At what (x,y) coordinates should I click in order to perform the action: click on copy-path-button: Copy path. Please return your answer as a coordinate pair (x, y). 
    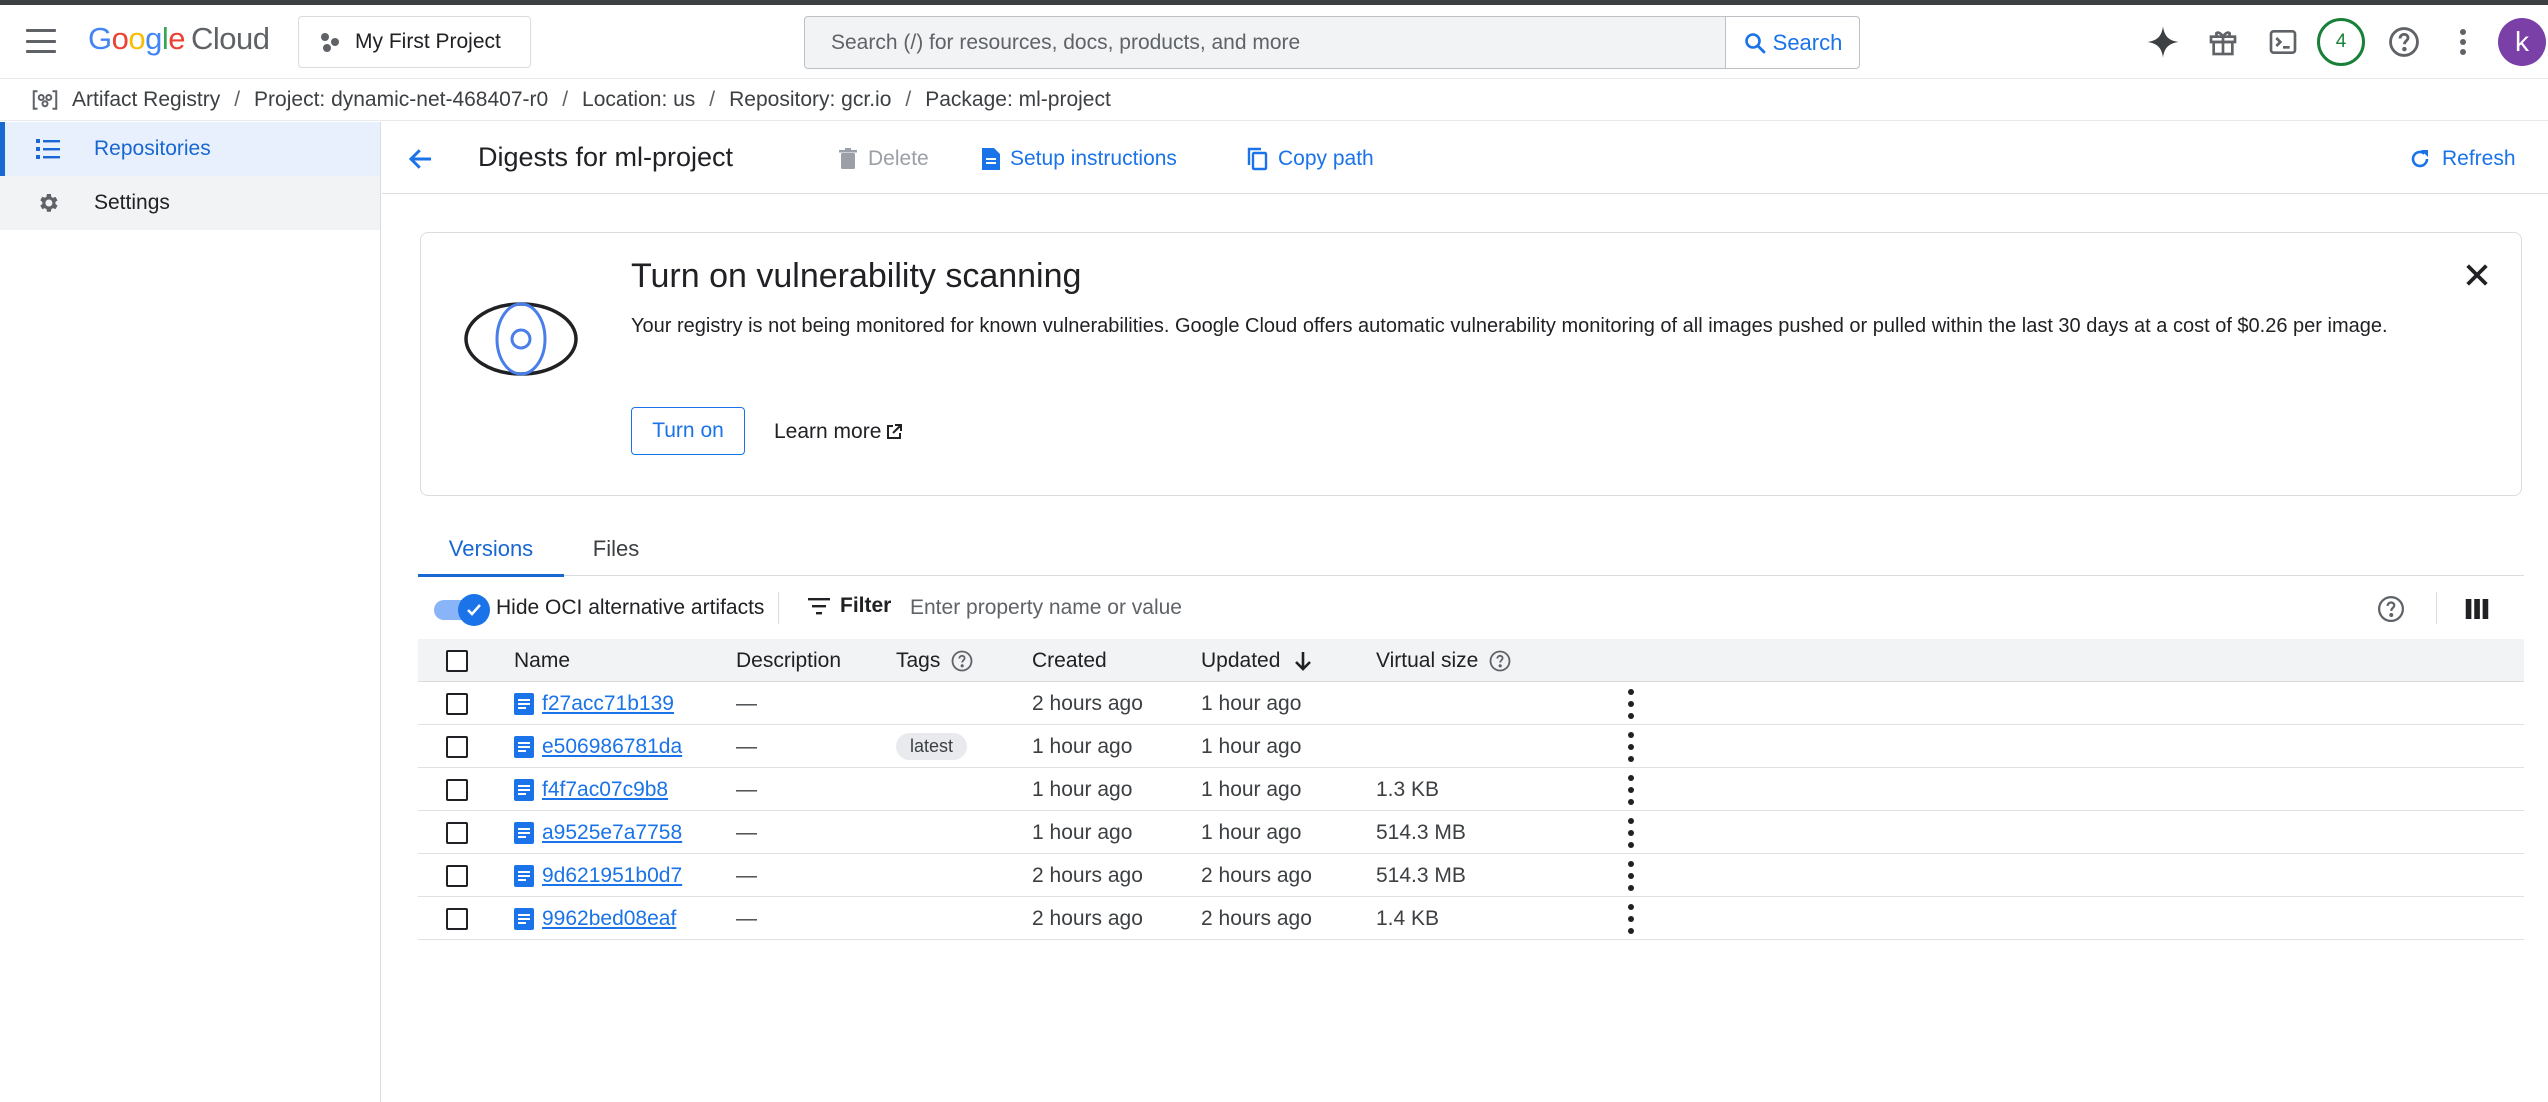
    Looking at the image, I should click on (1310, 159).